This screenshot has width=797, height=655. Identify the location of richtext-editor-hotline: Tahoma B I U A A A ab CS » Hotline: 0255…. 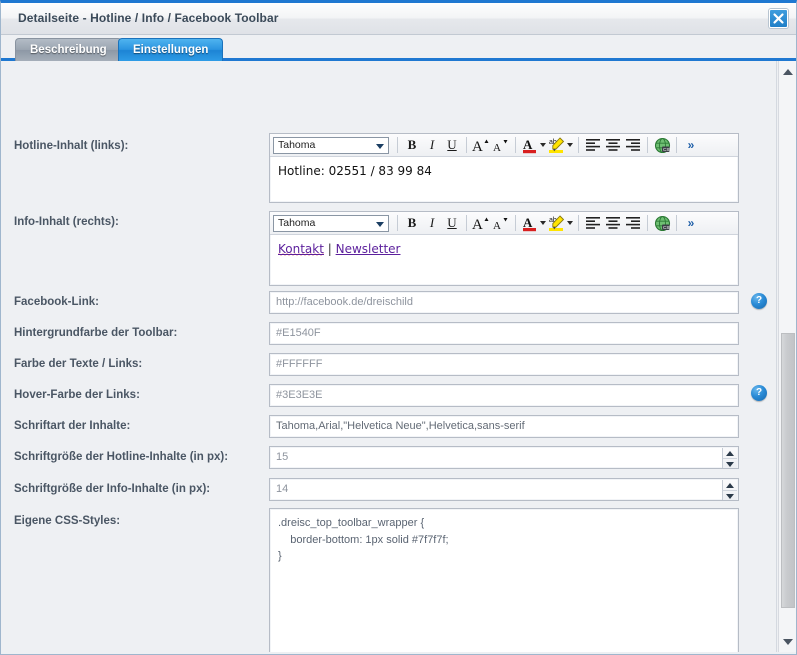
(504, 168).